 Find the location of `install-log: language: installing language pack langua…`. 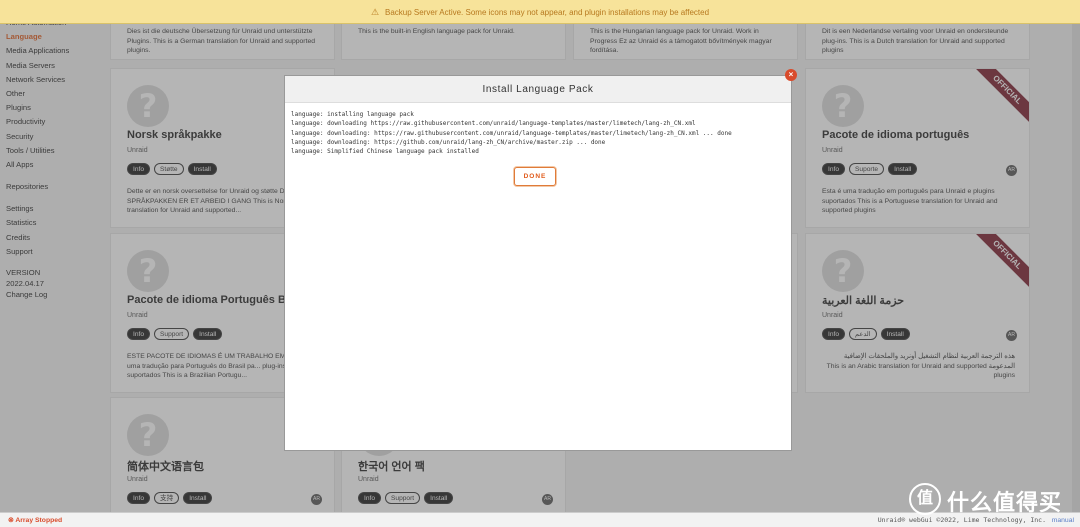

install-log: language: installing language pack langua… is located at coordinates (538, 133).